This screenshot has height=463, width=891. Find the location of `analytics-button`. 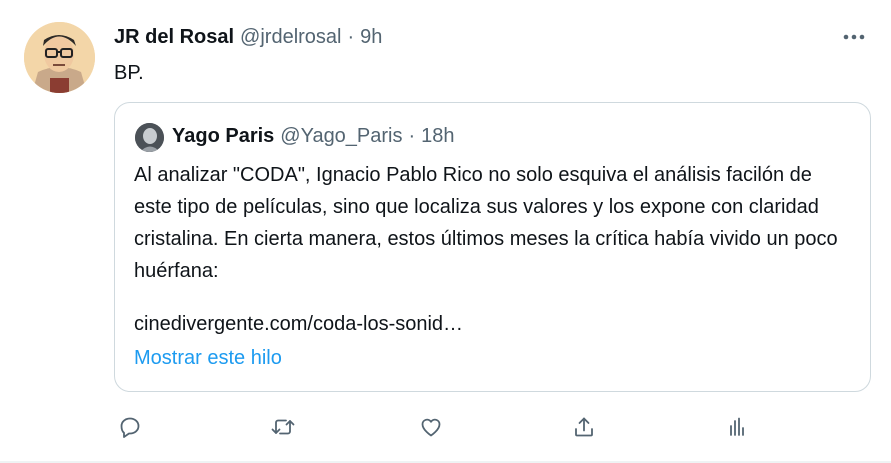

analytics-button is located at coordinates (737, 427).